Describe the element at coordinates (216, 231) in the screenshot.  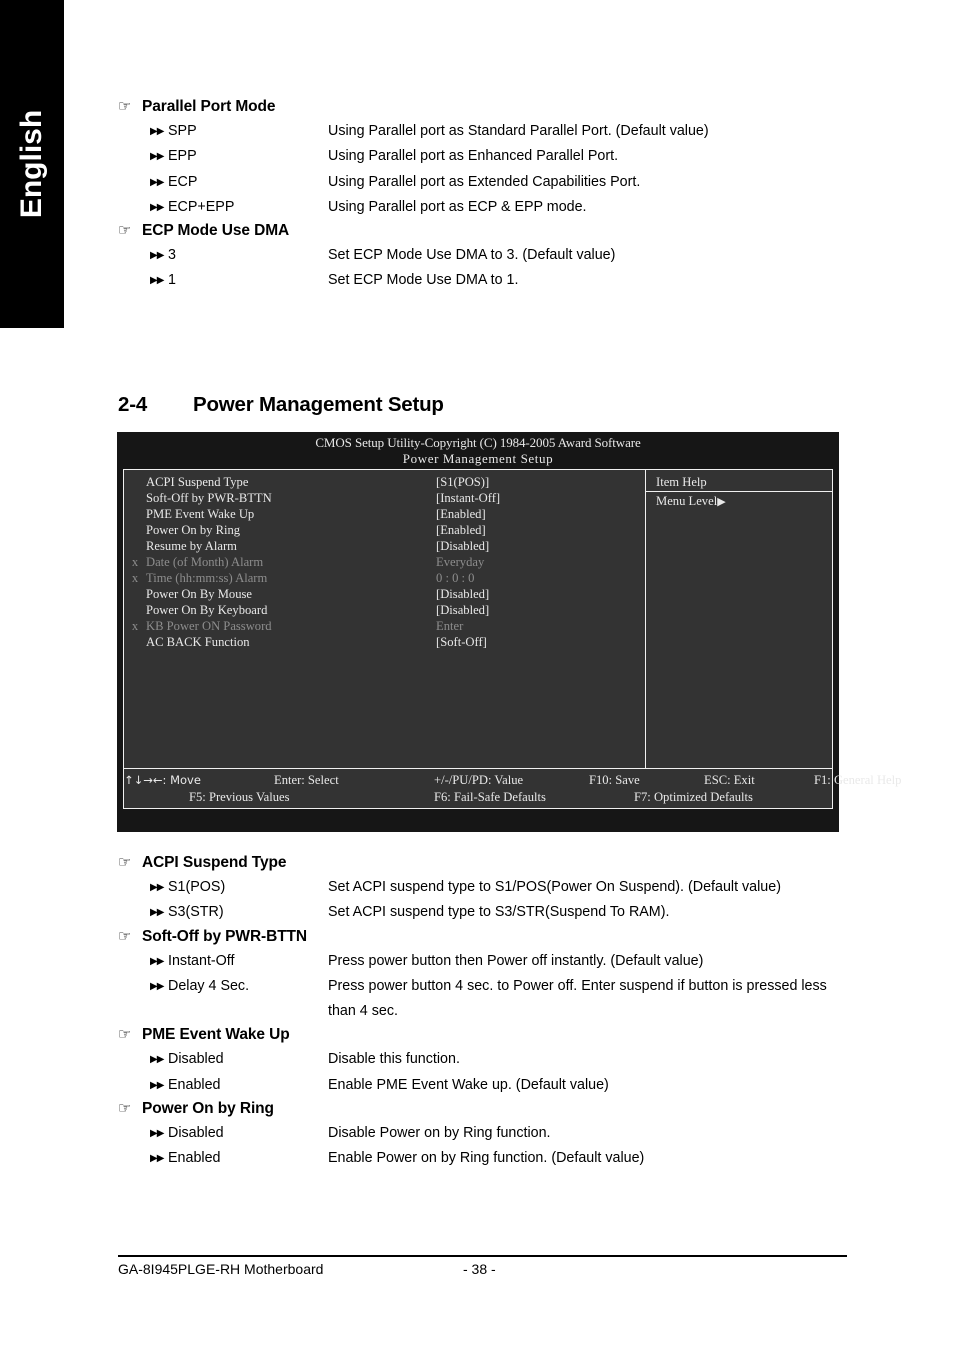
I see `section-title: ECP Mode Use DMA` at that location.